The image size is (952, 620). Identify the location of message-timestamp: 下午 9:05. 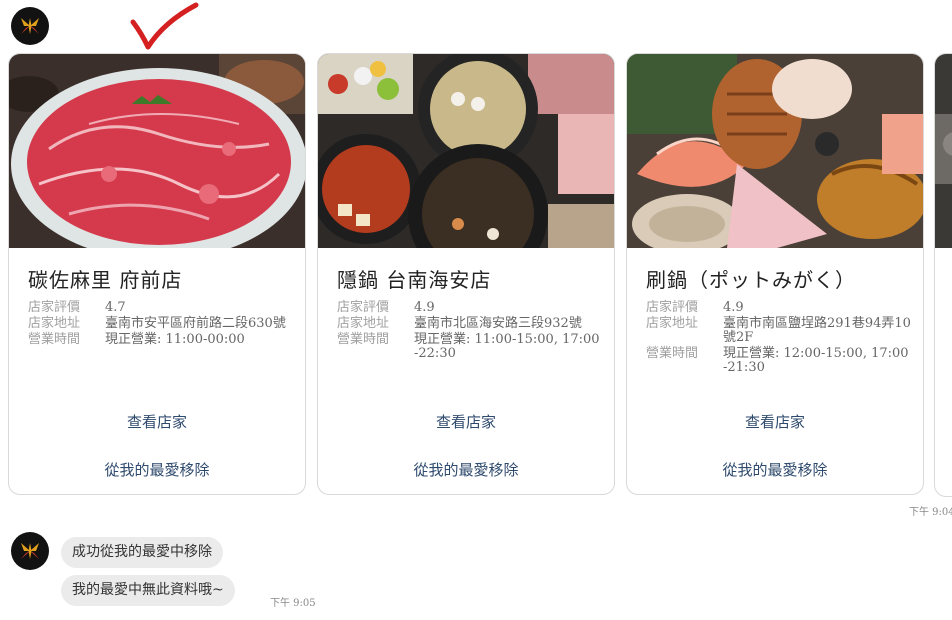
(293, 603).